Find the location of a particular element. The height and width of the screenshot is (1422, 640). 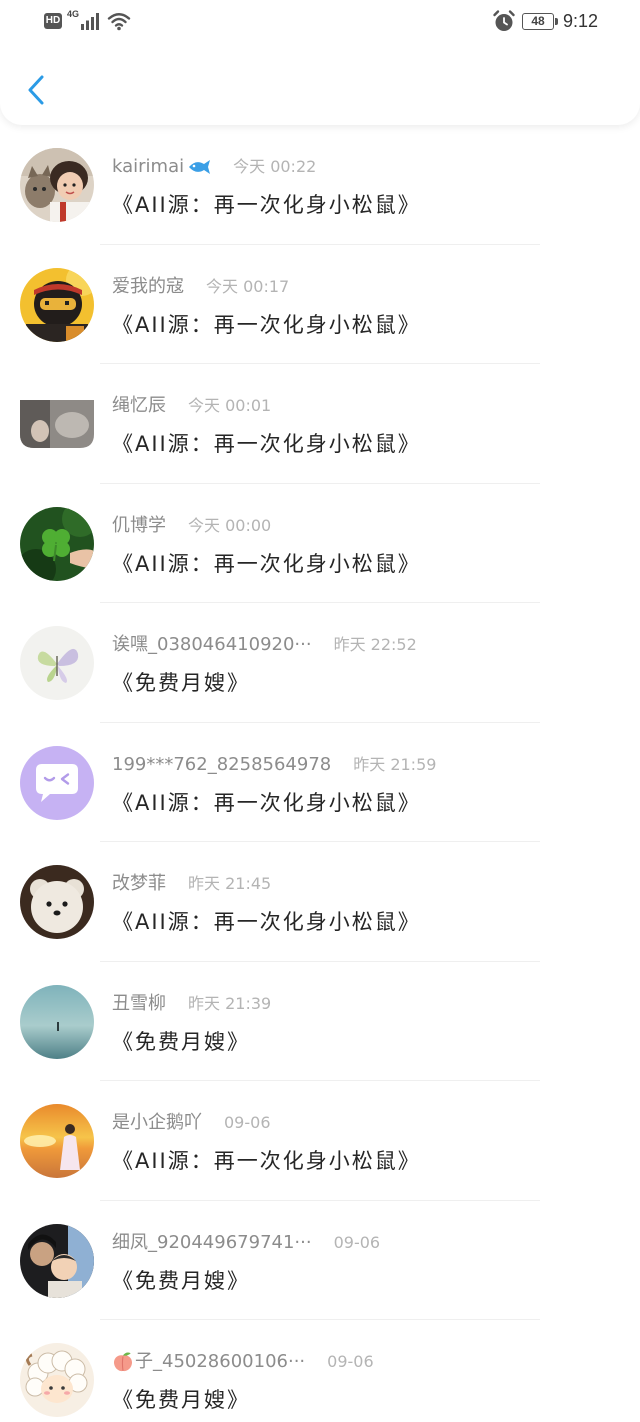

timestamp: 昨天 21:45 is located at coordinates (230, 883).